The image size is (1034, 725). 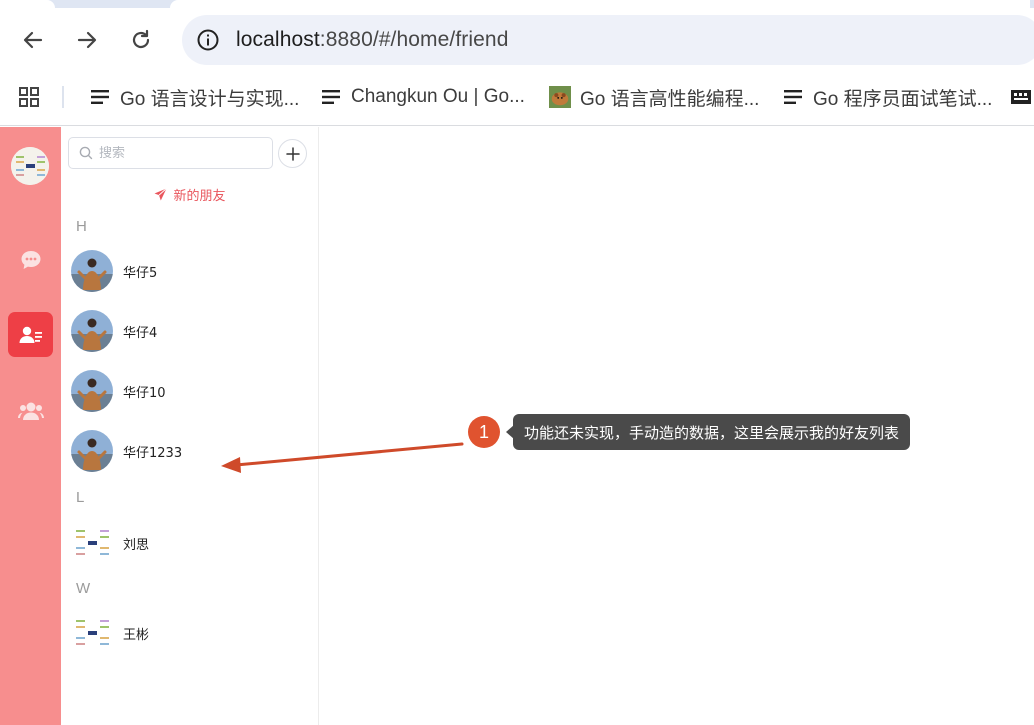 What do you see at coordinates (86, 153) in the screenshot?
I see `search-icon` at bounding box center [86, 153].